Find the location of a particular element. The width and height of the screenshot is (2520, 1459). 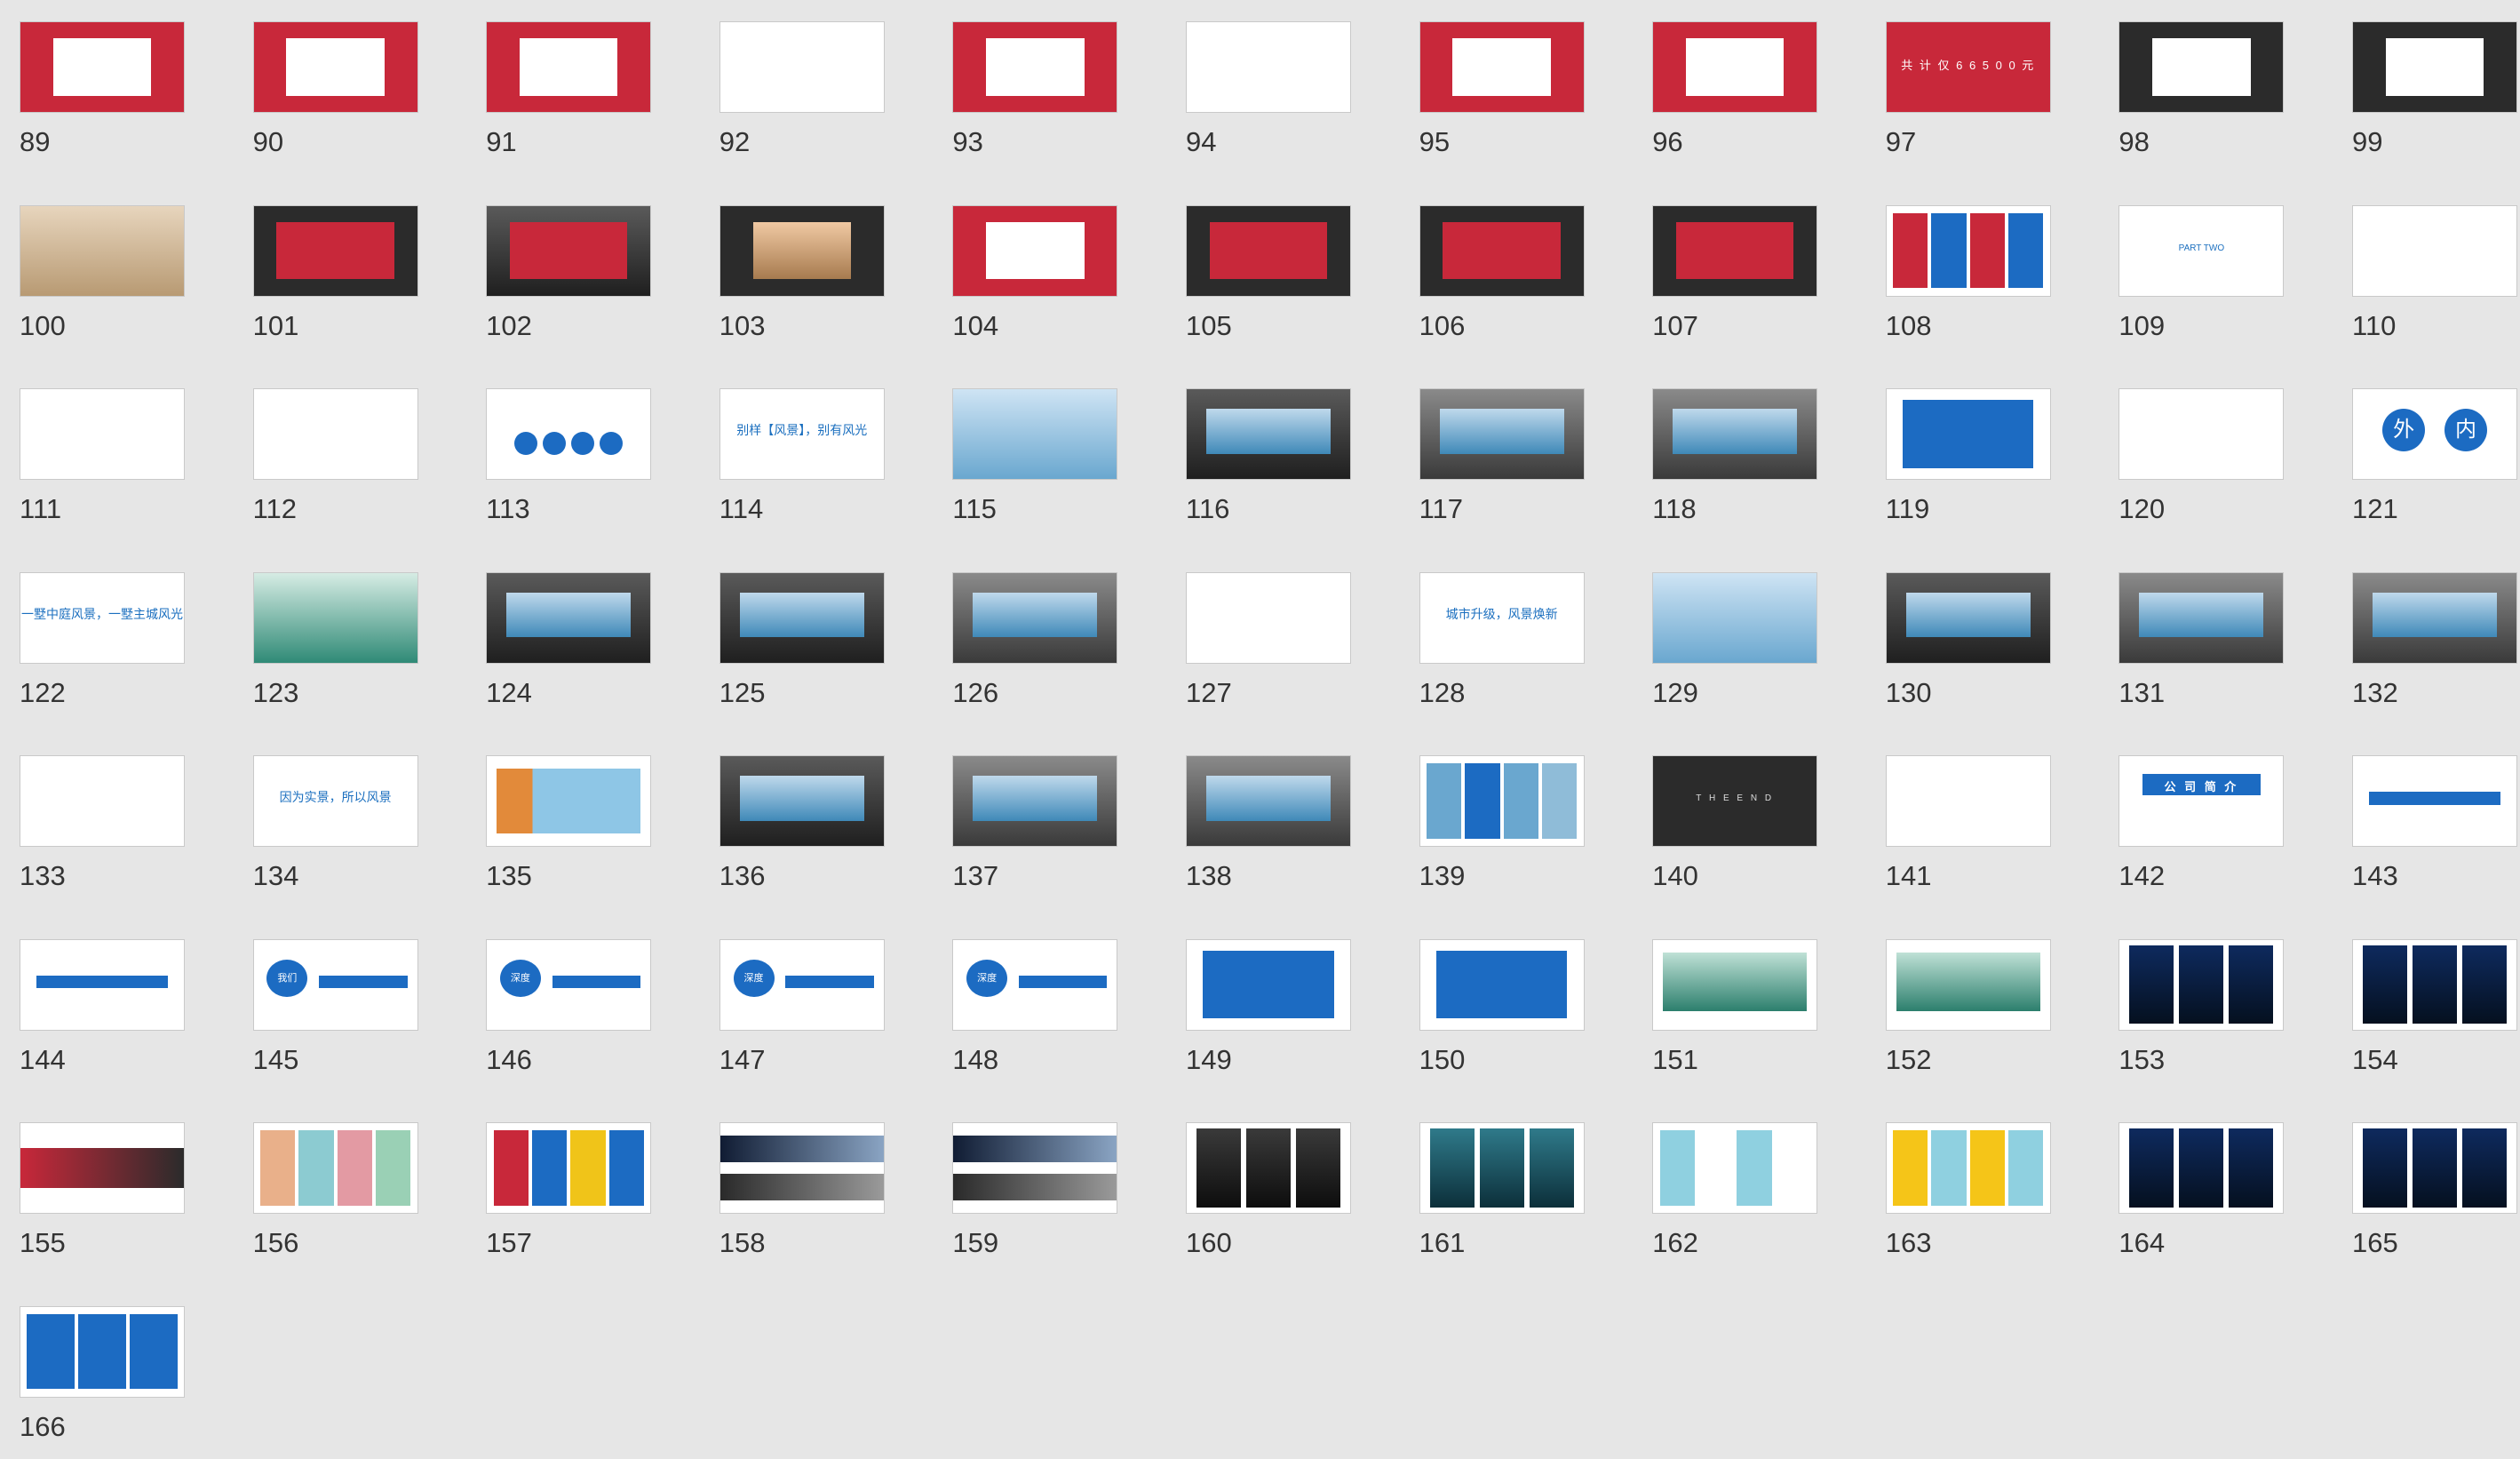

slide-thumbnail: 126 is located at coordinates (1025, 635).